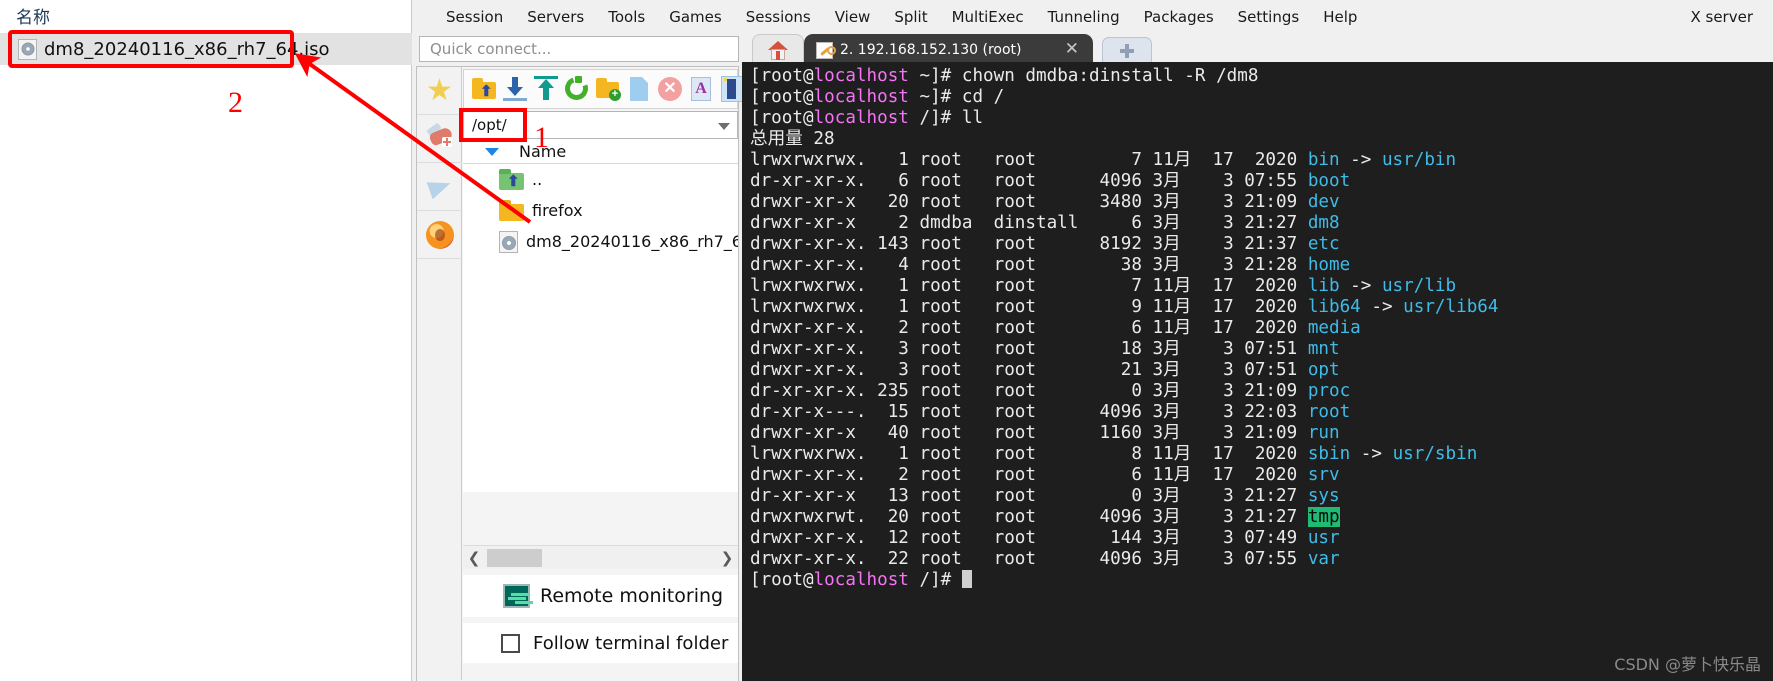 This screenshot has width=1773, height=681. What do you see at coordinates (867, 118) in the screenshot?
I see `terminal-prompt-line: [root@localhost /]# ll` at bounding box center [867, 118].